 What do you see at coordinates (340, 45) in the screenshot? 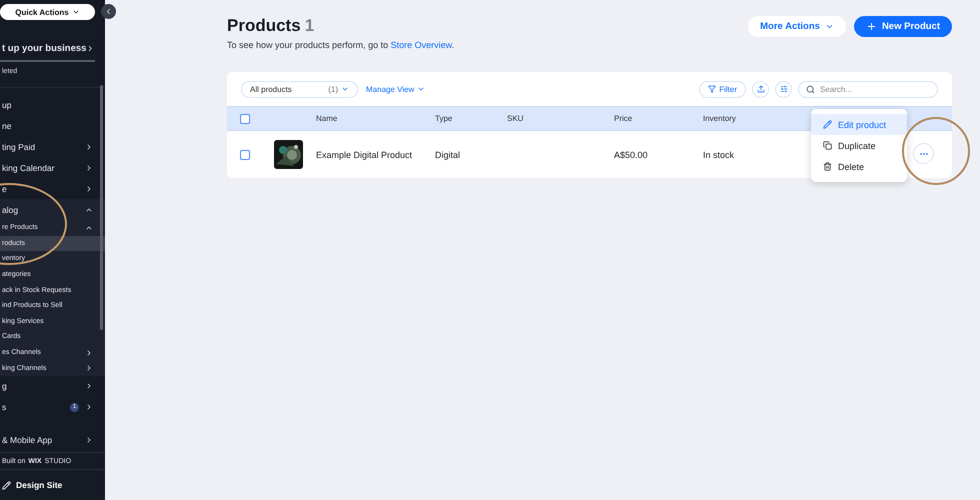
I see `page-subtitle: To see how your products perform, go to Store Overview.` at bounding box center [340, 45].